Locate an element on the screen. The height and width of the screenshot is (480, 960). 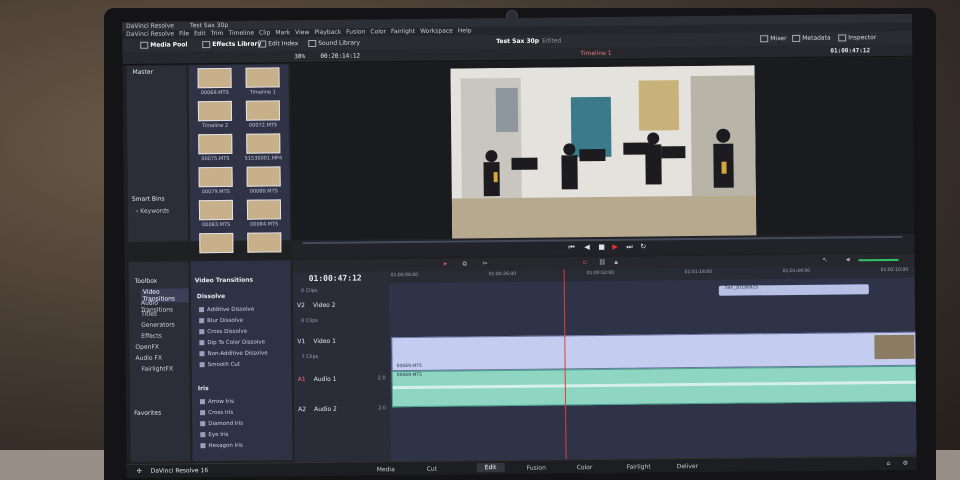
timeline-name: Timeline 1 is located at coordinates (595, 53).